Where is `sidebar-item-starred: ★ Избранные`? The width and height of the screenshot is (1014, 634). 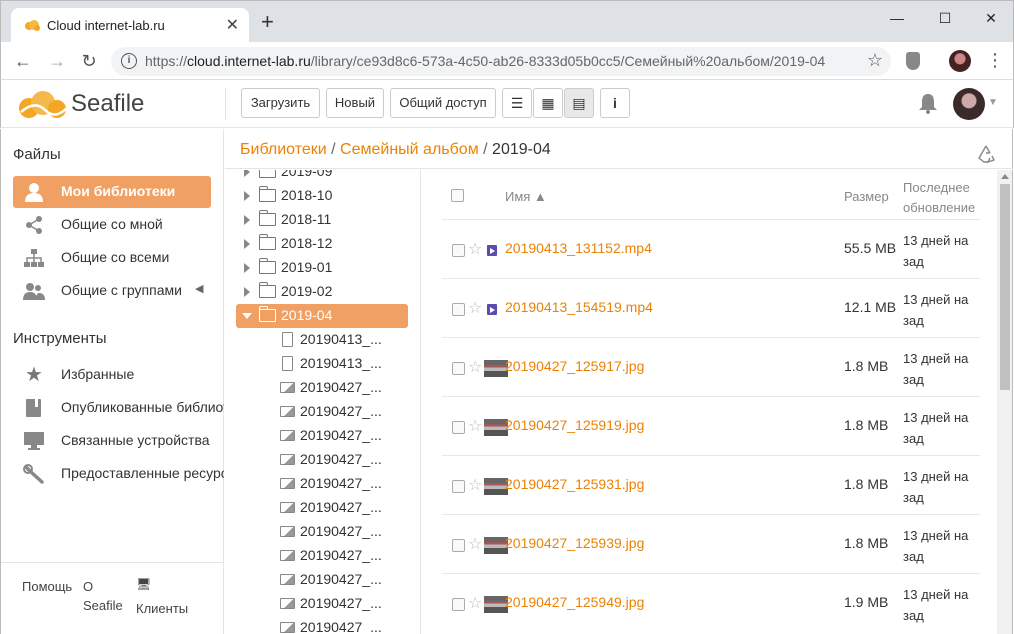
sidebar-item-starred: ★ Избранные is located at coordinates (112, 375).